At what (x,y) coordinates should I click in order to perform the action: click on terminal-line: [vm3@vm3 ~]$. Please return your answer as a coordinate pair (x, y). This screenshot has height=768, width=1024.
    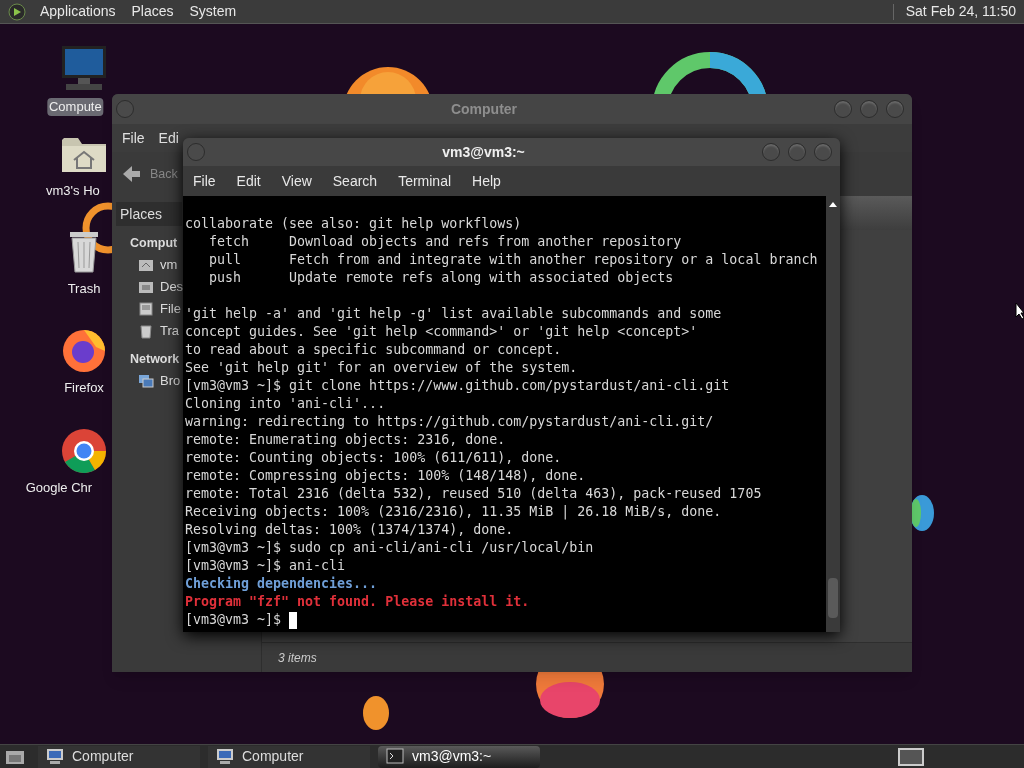
    Looking at the image, I should click on (233, 620).